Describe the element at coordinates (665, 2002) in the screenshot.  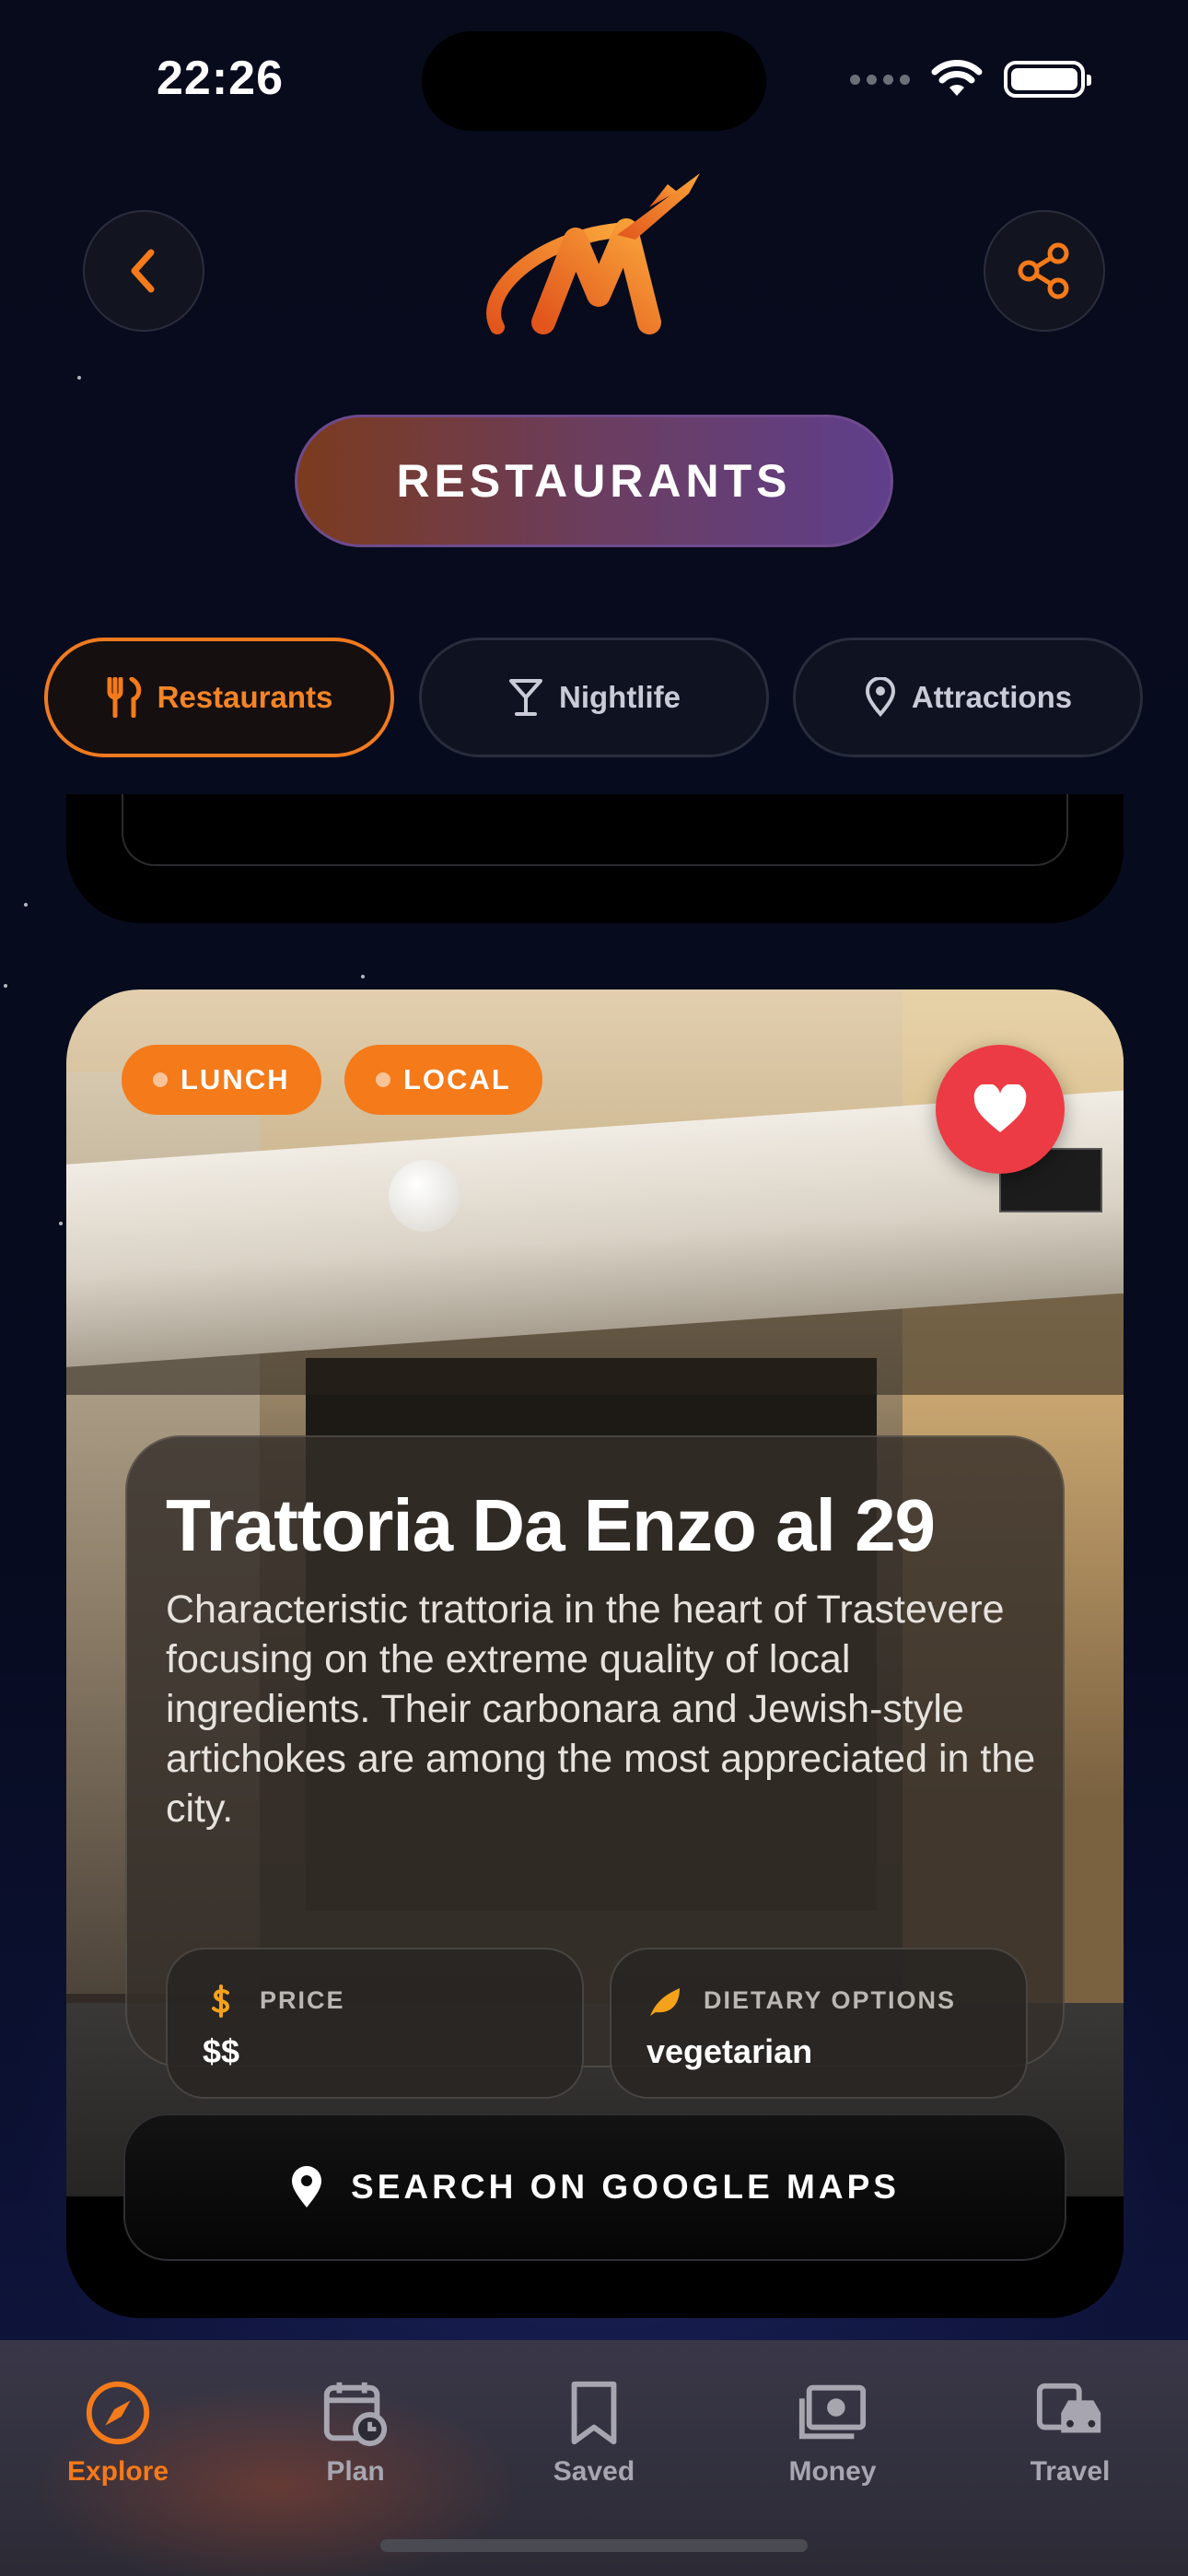
I see `leaf-icon` at that location.